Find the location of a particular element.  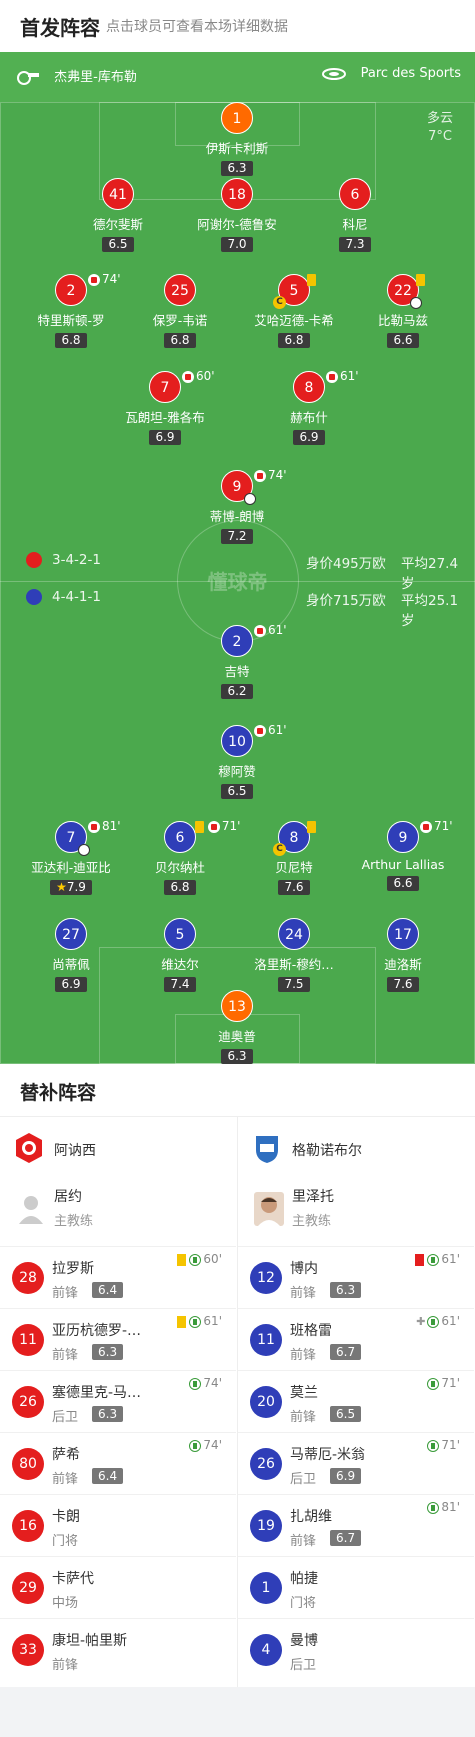

sub-row: 19 扎胡维 前锋 6.7 81' is located at coordinates (356, 1525).